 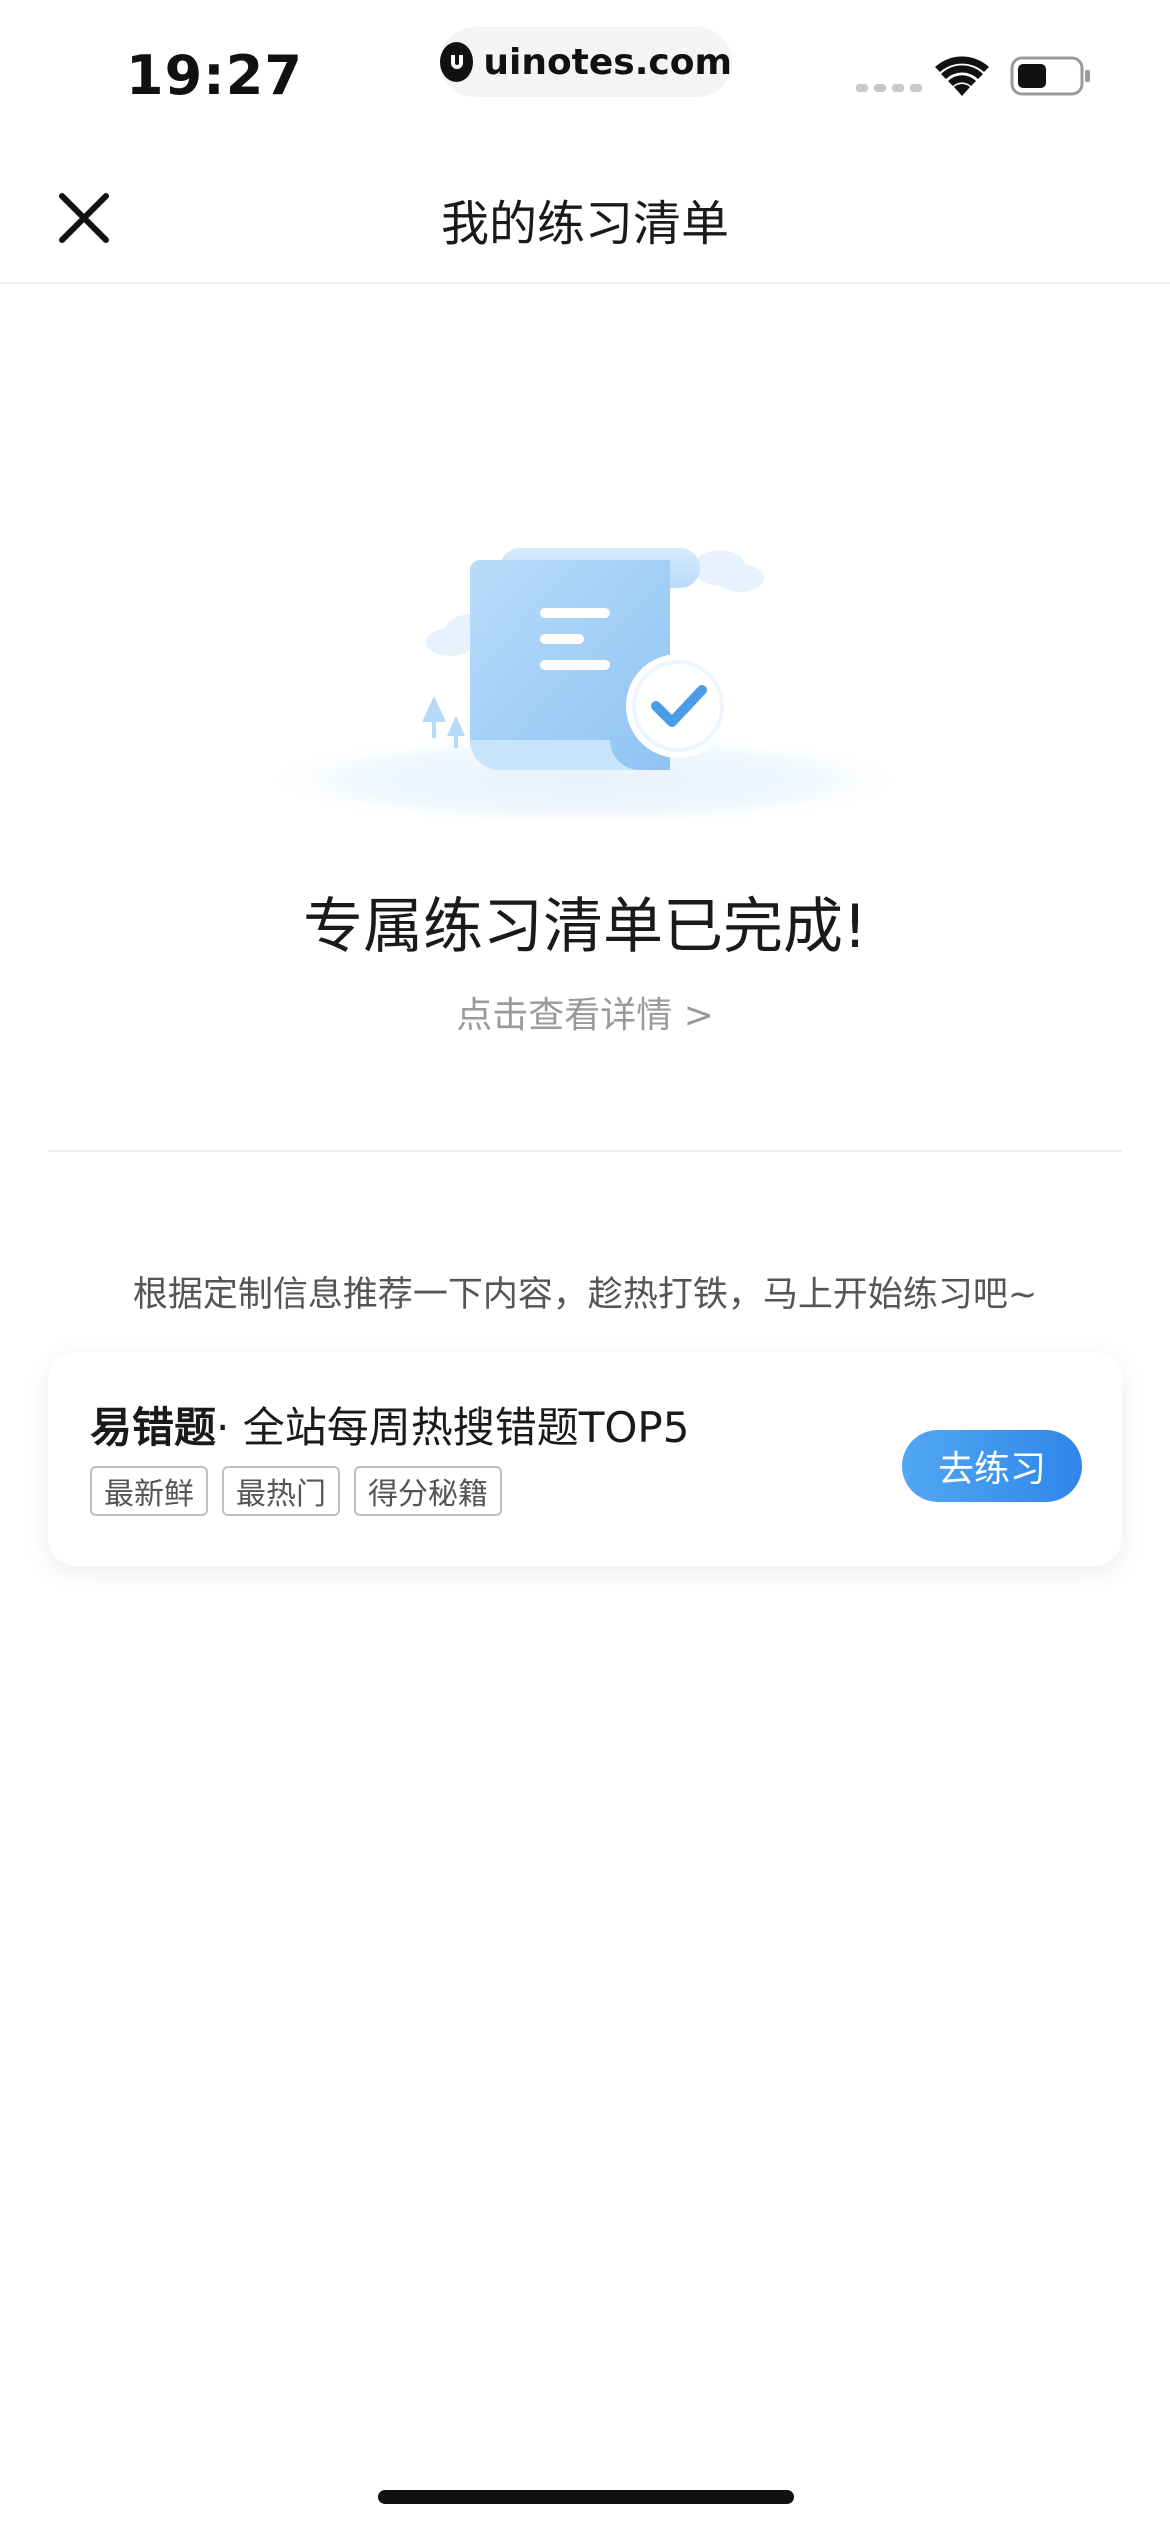 What do you see at coordinates (992, 1466) in the screenshot?
I see `go-practice-button: 去练习` at bounding box center [992, 1466].